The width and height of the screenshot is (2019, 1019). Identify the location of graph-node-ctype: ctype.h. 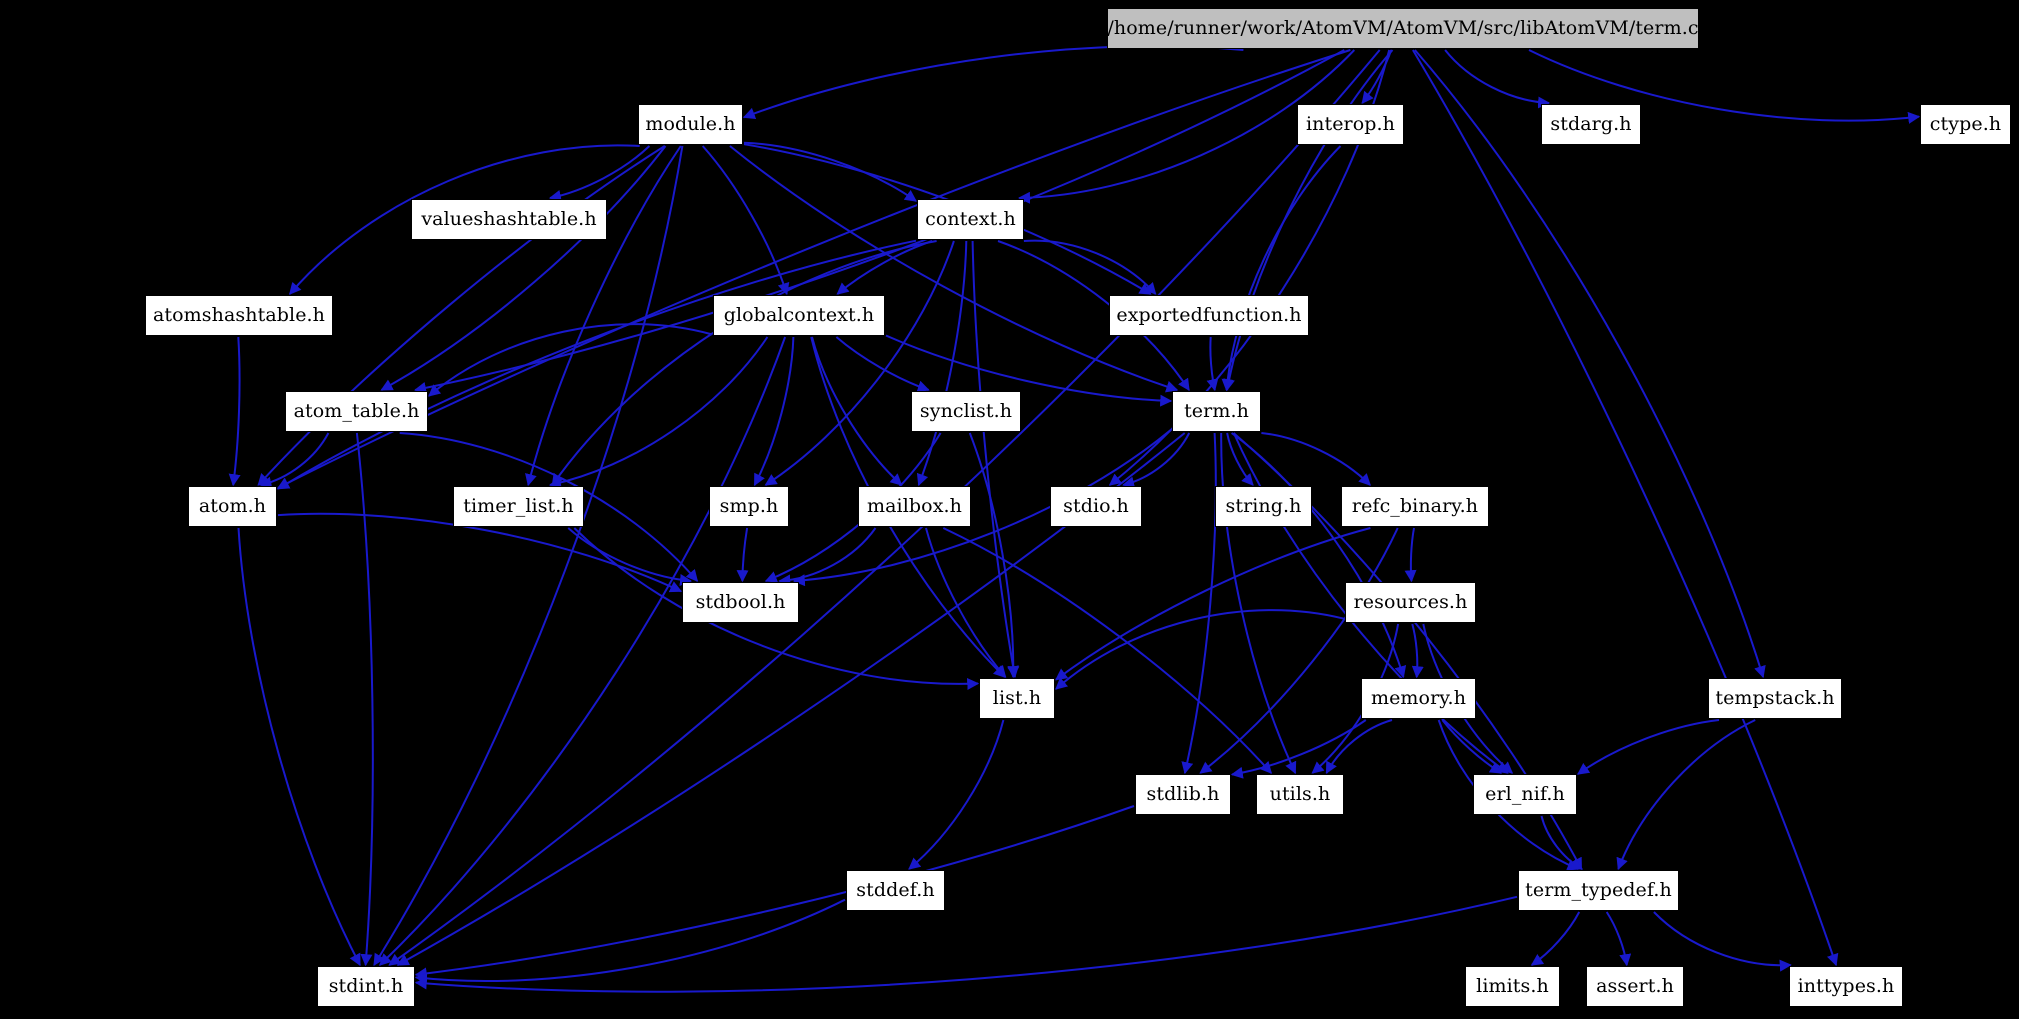
(1965, 124).